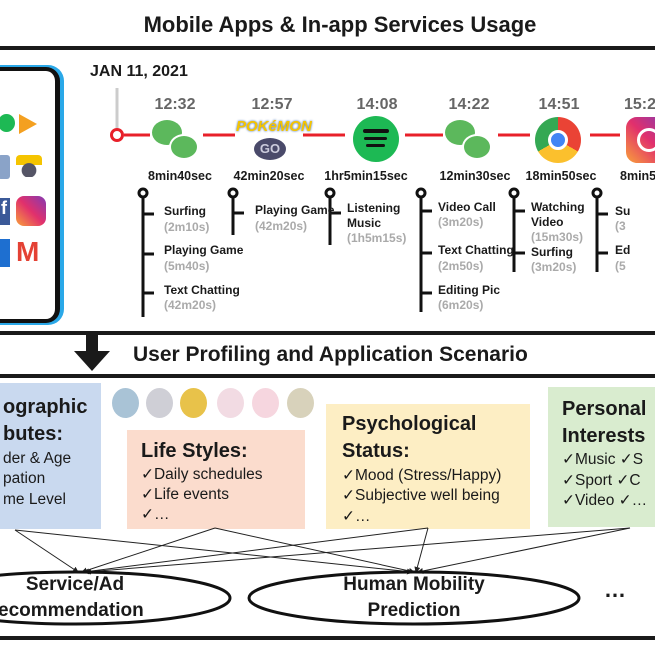 This screenshot has width=655, height=655. What do you see at coordinates (639, 104) in the screenshot?
I see `event-time: 15:2` at bounding box center [639, 104].